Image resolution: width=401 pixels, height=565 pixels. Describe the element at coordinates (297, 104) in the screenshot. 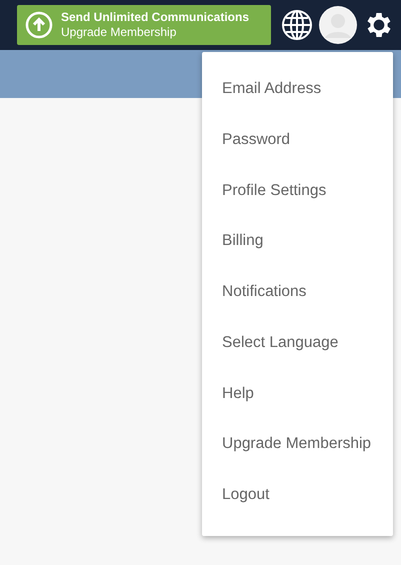

I see `menu-item: Email Address` at that location.